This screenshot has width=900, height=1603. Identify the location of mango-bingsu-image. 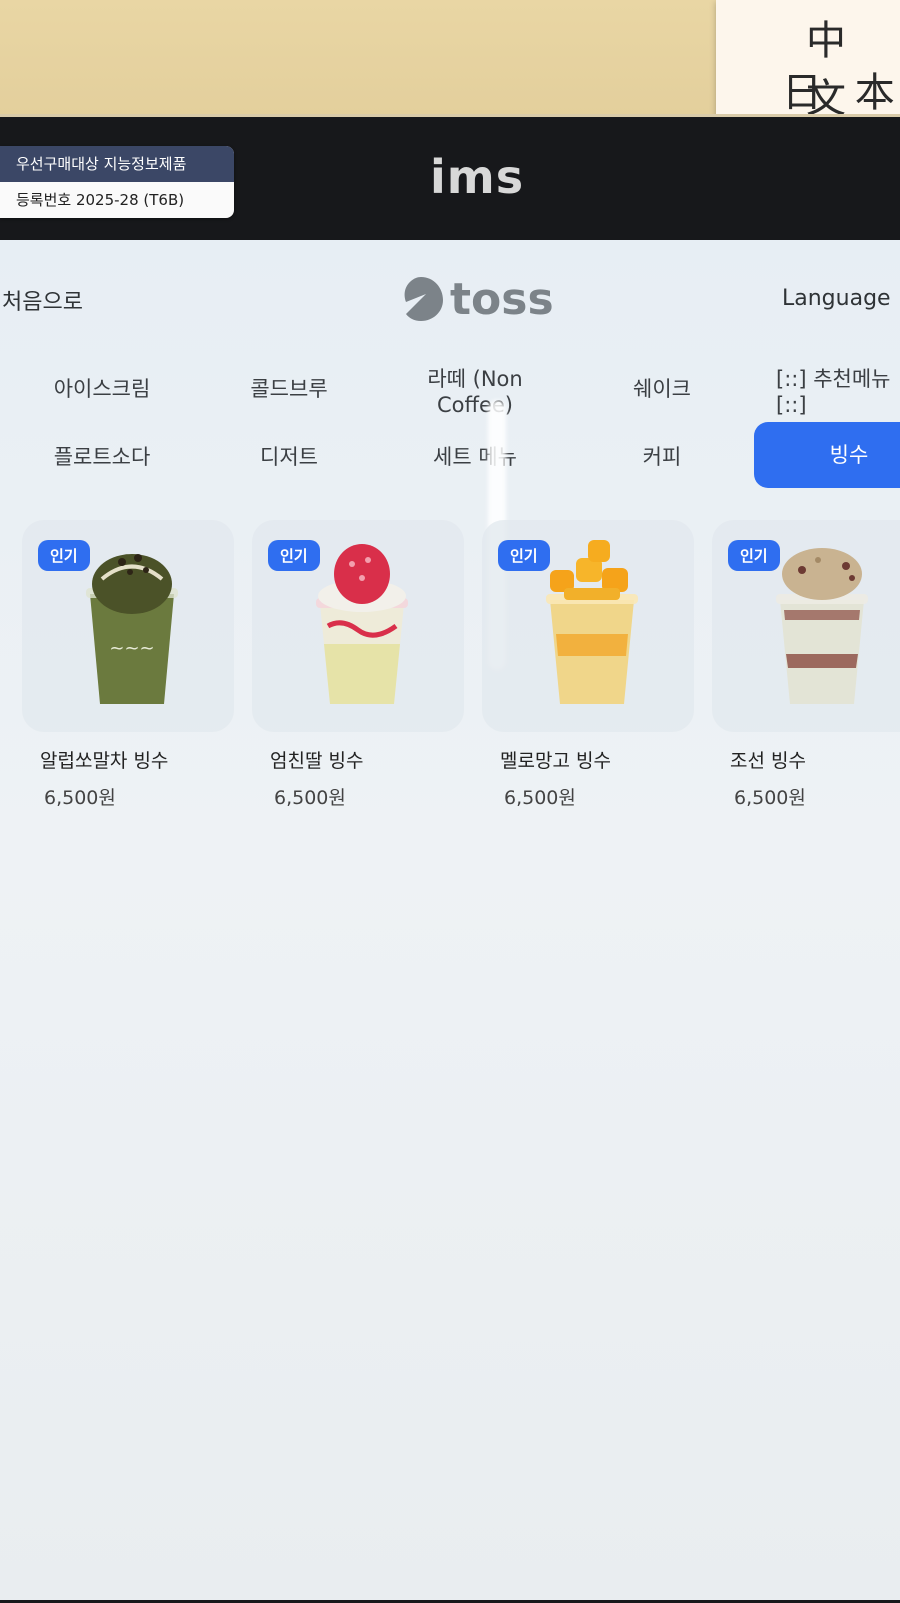
(592, 622).